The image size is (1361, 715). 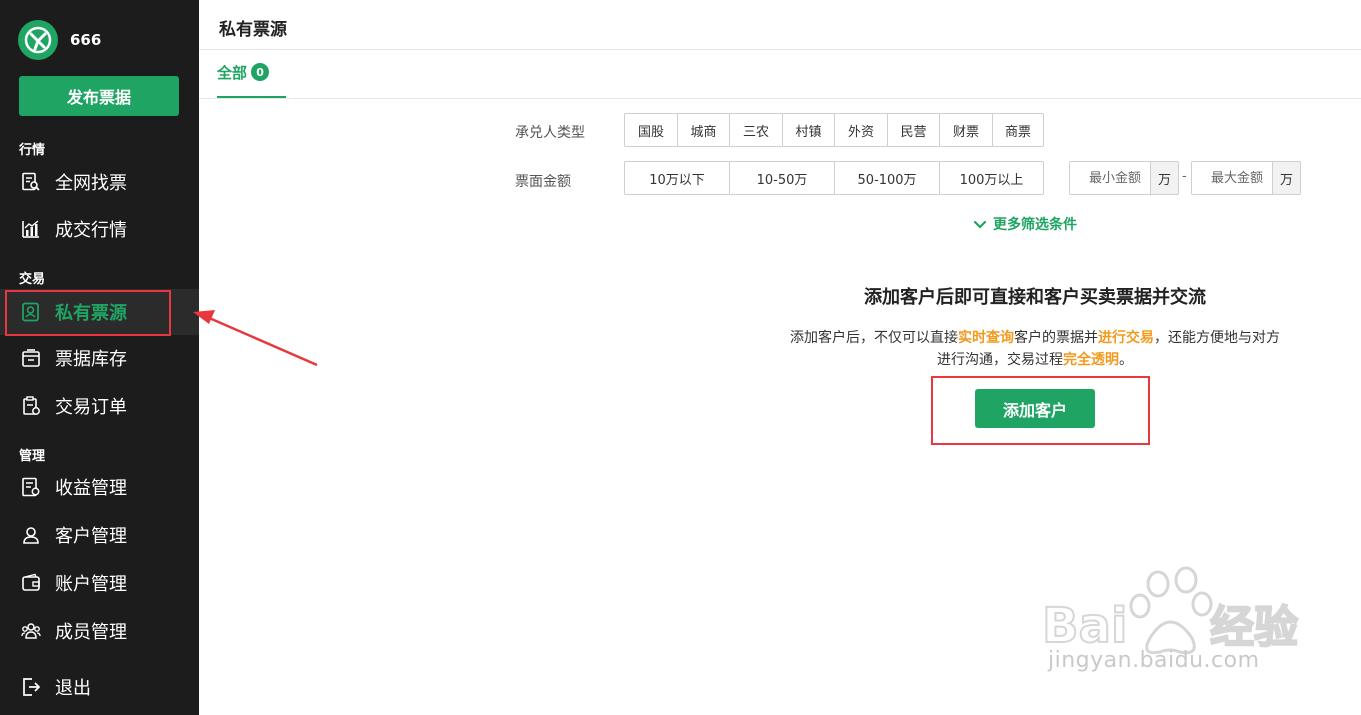 I want to click on brand: 666, so click(x=59, y=40).